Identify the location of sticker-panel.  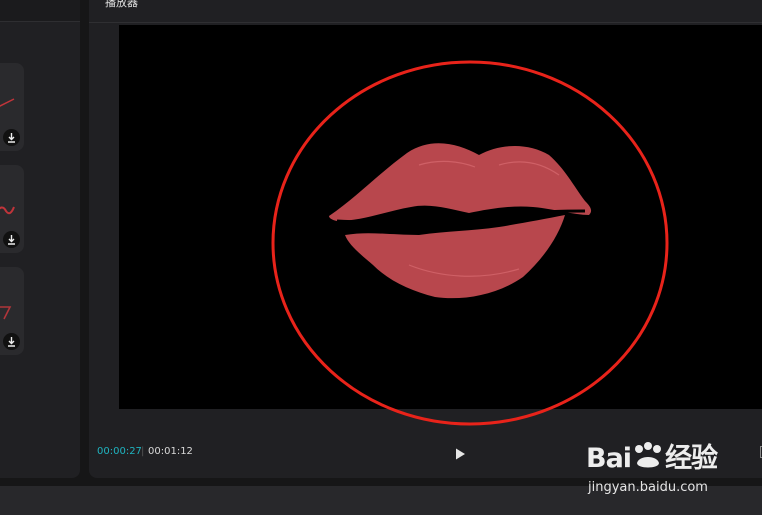
(40, 239).